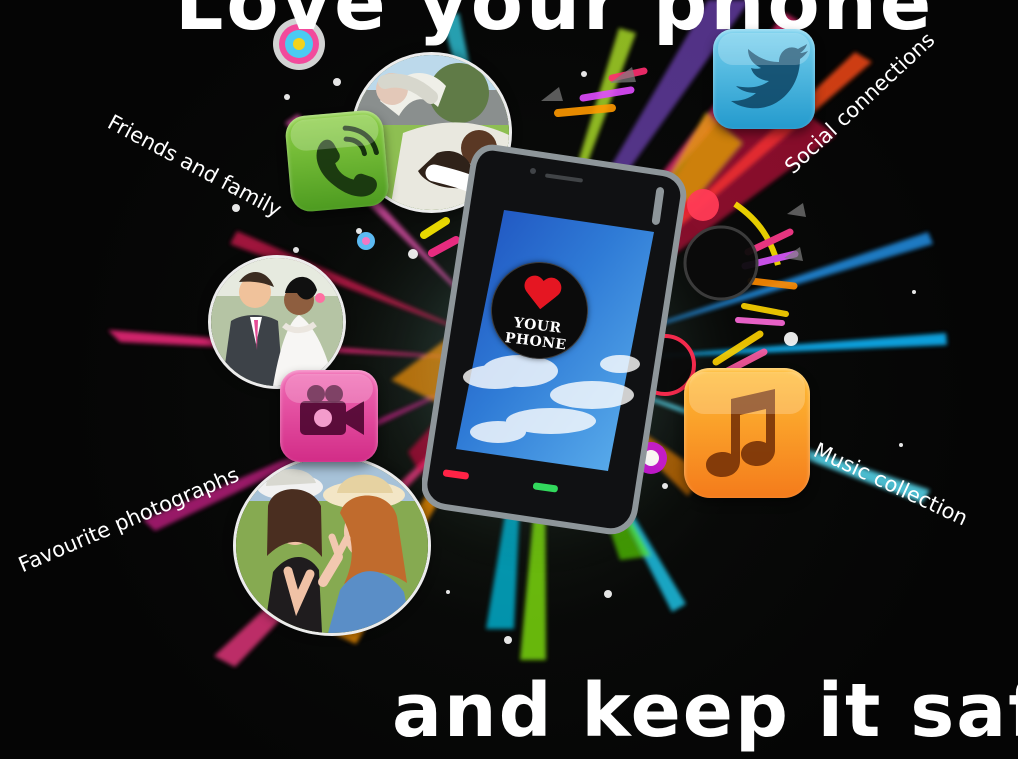 The height and width of the screenshot is (759, 1018). I want to click on headline-bottom: and keep it safe, so click(705, 711).